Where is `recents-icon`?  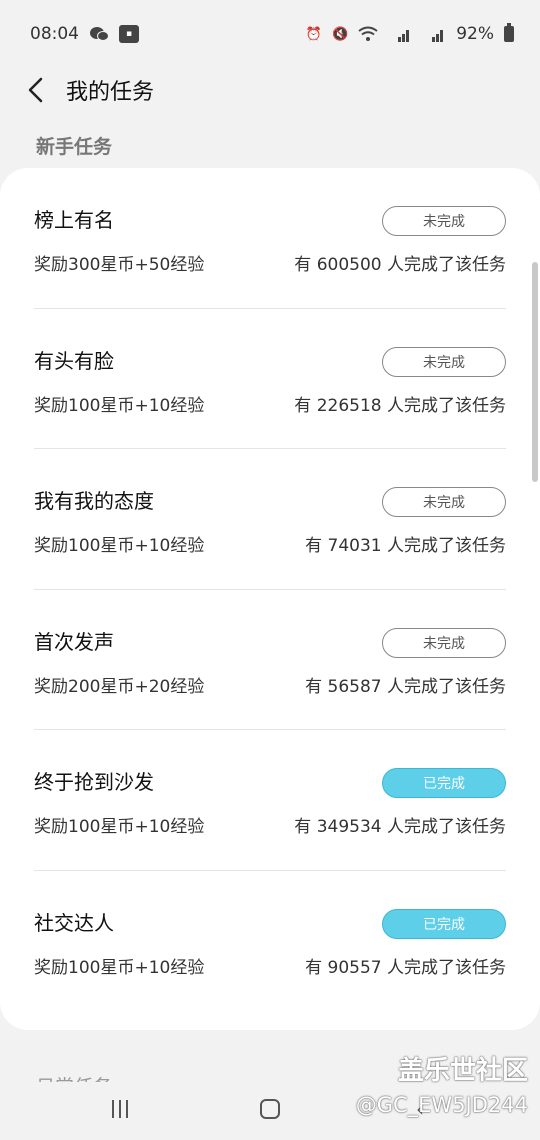 recents-icon is located at coordinates (120, 1109).